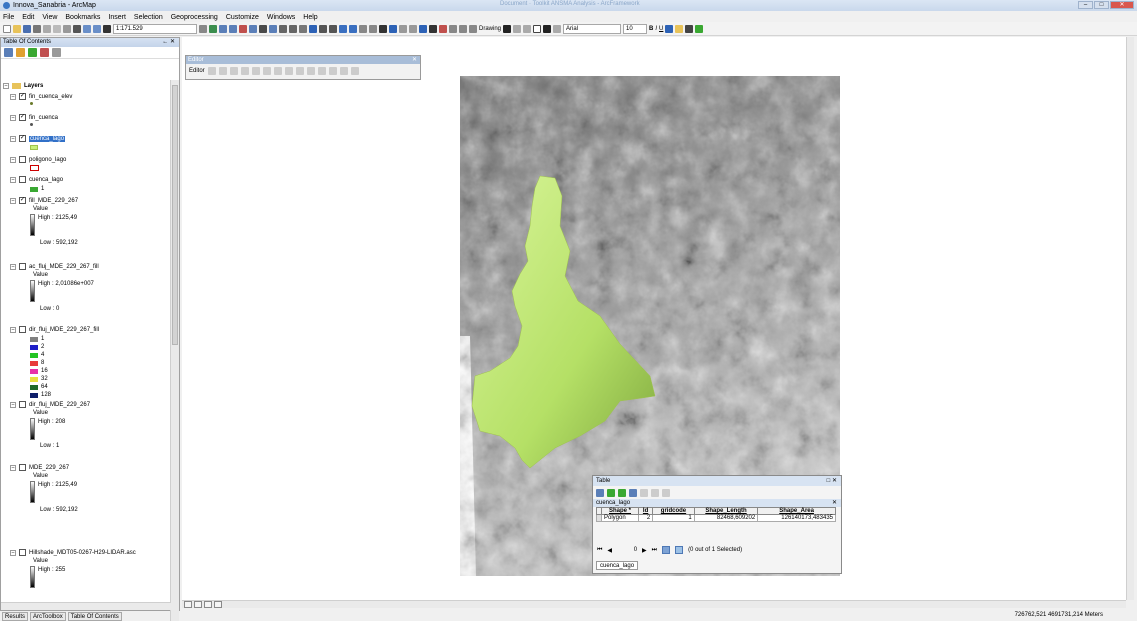 The height and width of the screenshot is (621, 1137). I want to click on close-button: ✕, so click(1122, 5).